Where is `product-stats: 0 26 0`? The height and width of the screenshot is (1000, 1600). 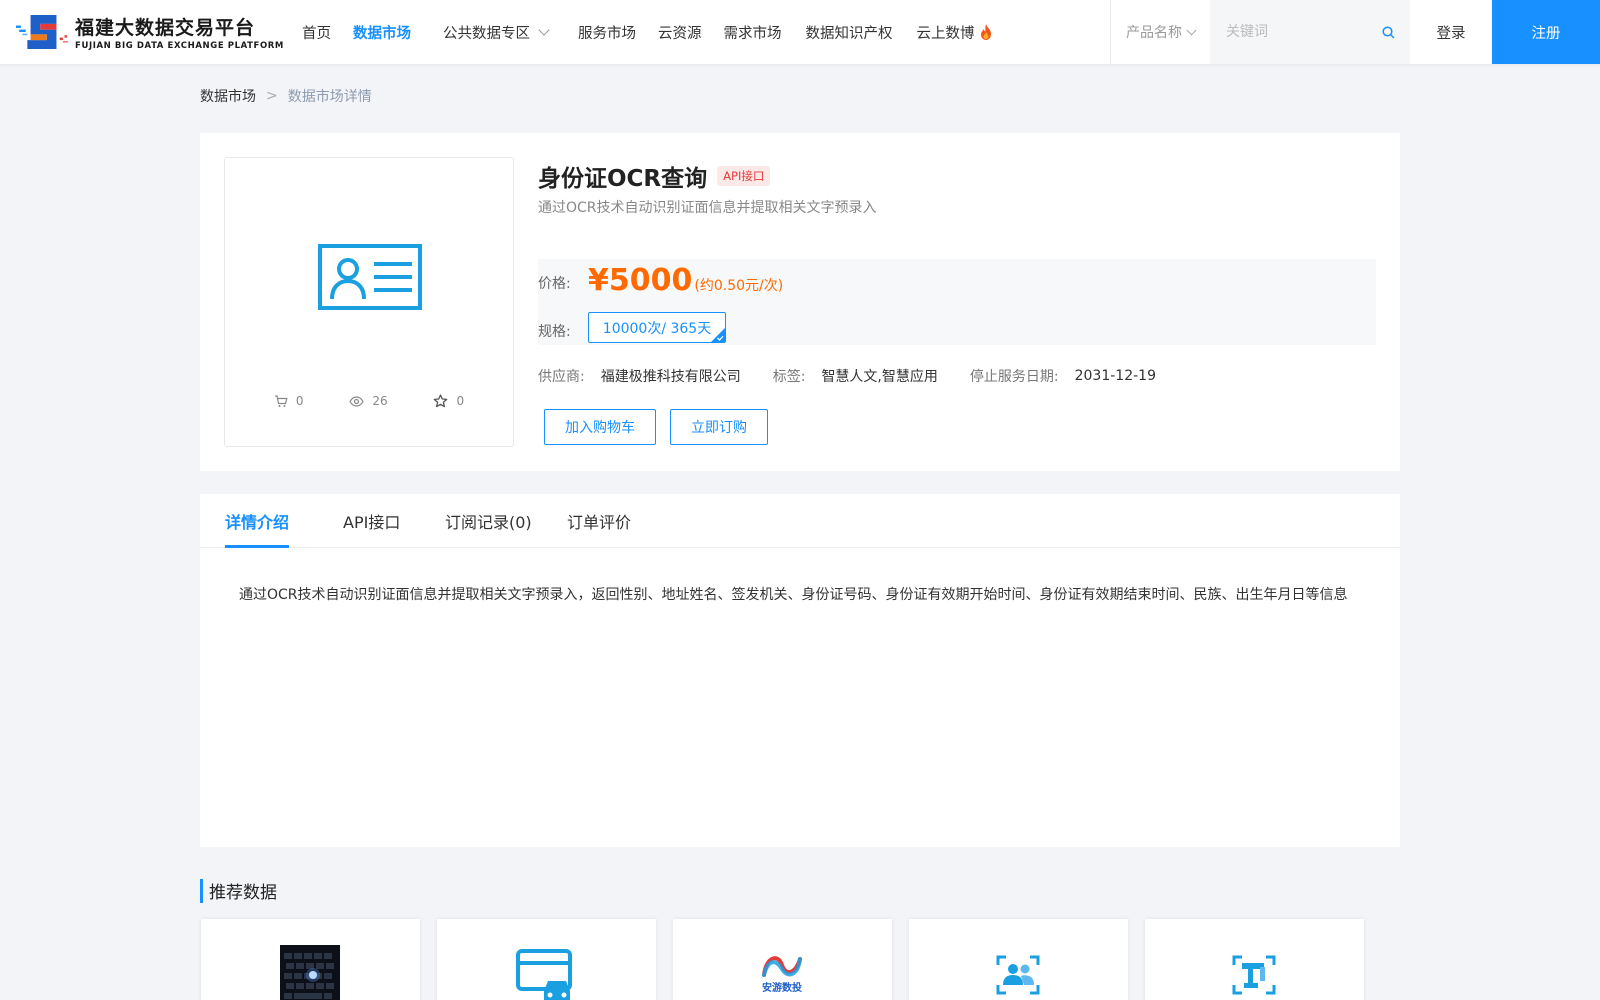 product-stats: 0 26 0 is located at coordinates (369, 401).